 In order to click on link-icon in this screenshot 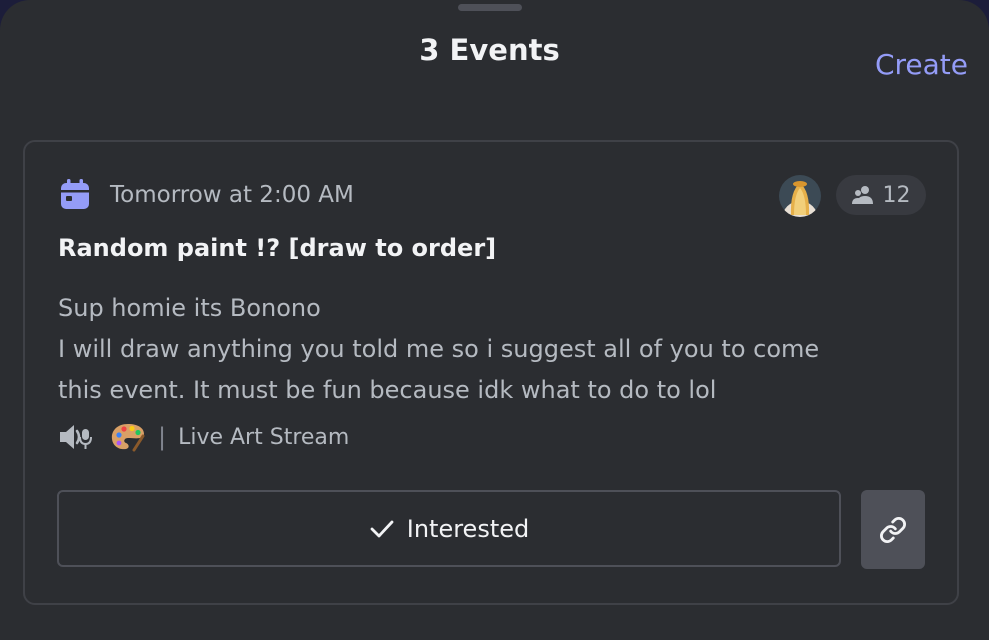, I will do `click(893, 529)`.